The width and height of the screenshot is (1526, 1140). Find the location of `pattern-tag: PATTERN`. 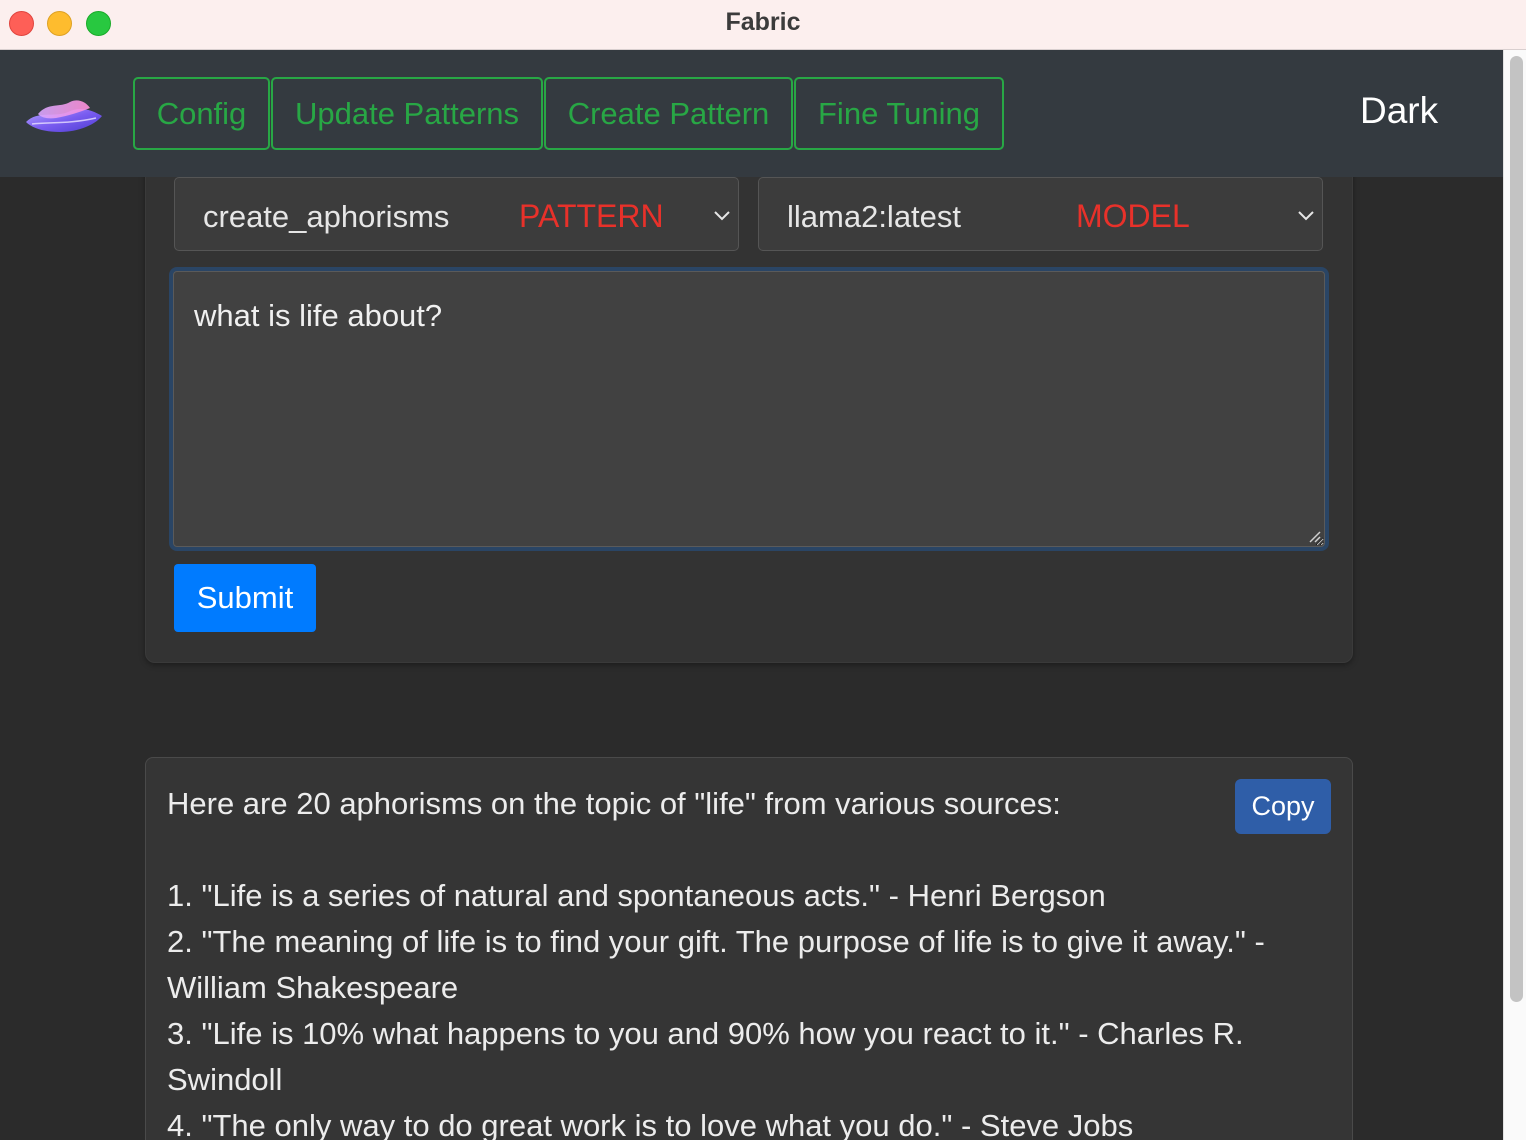

pattern-tag: PATTERN is located at coordinates (591, 216).